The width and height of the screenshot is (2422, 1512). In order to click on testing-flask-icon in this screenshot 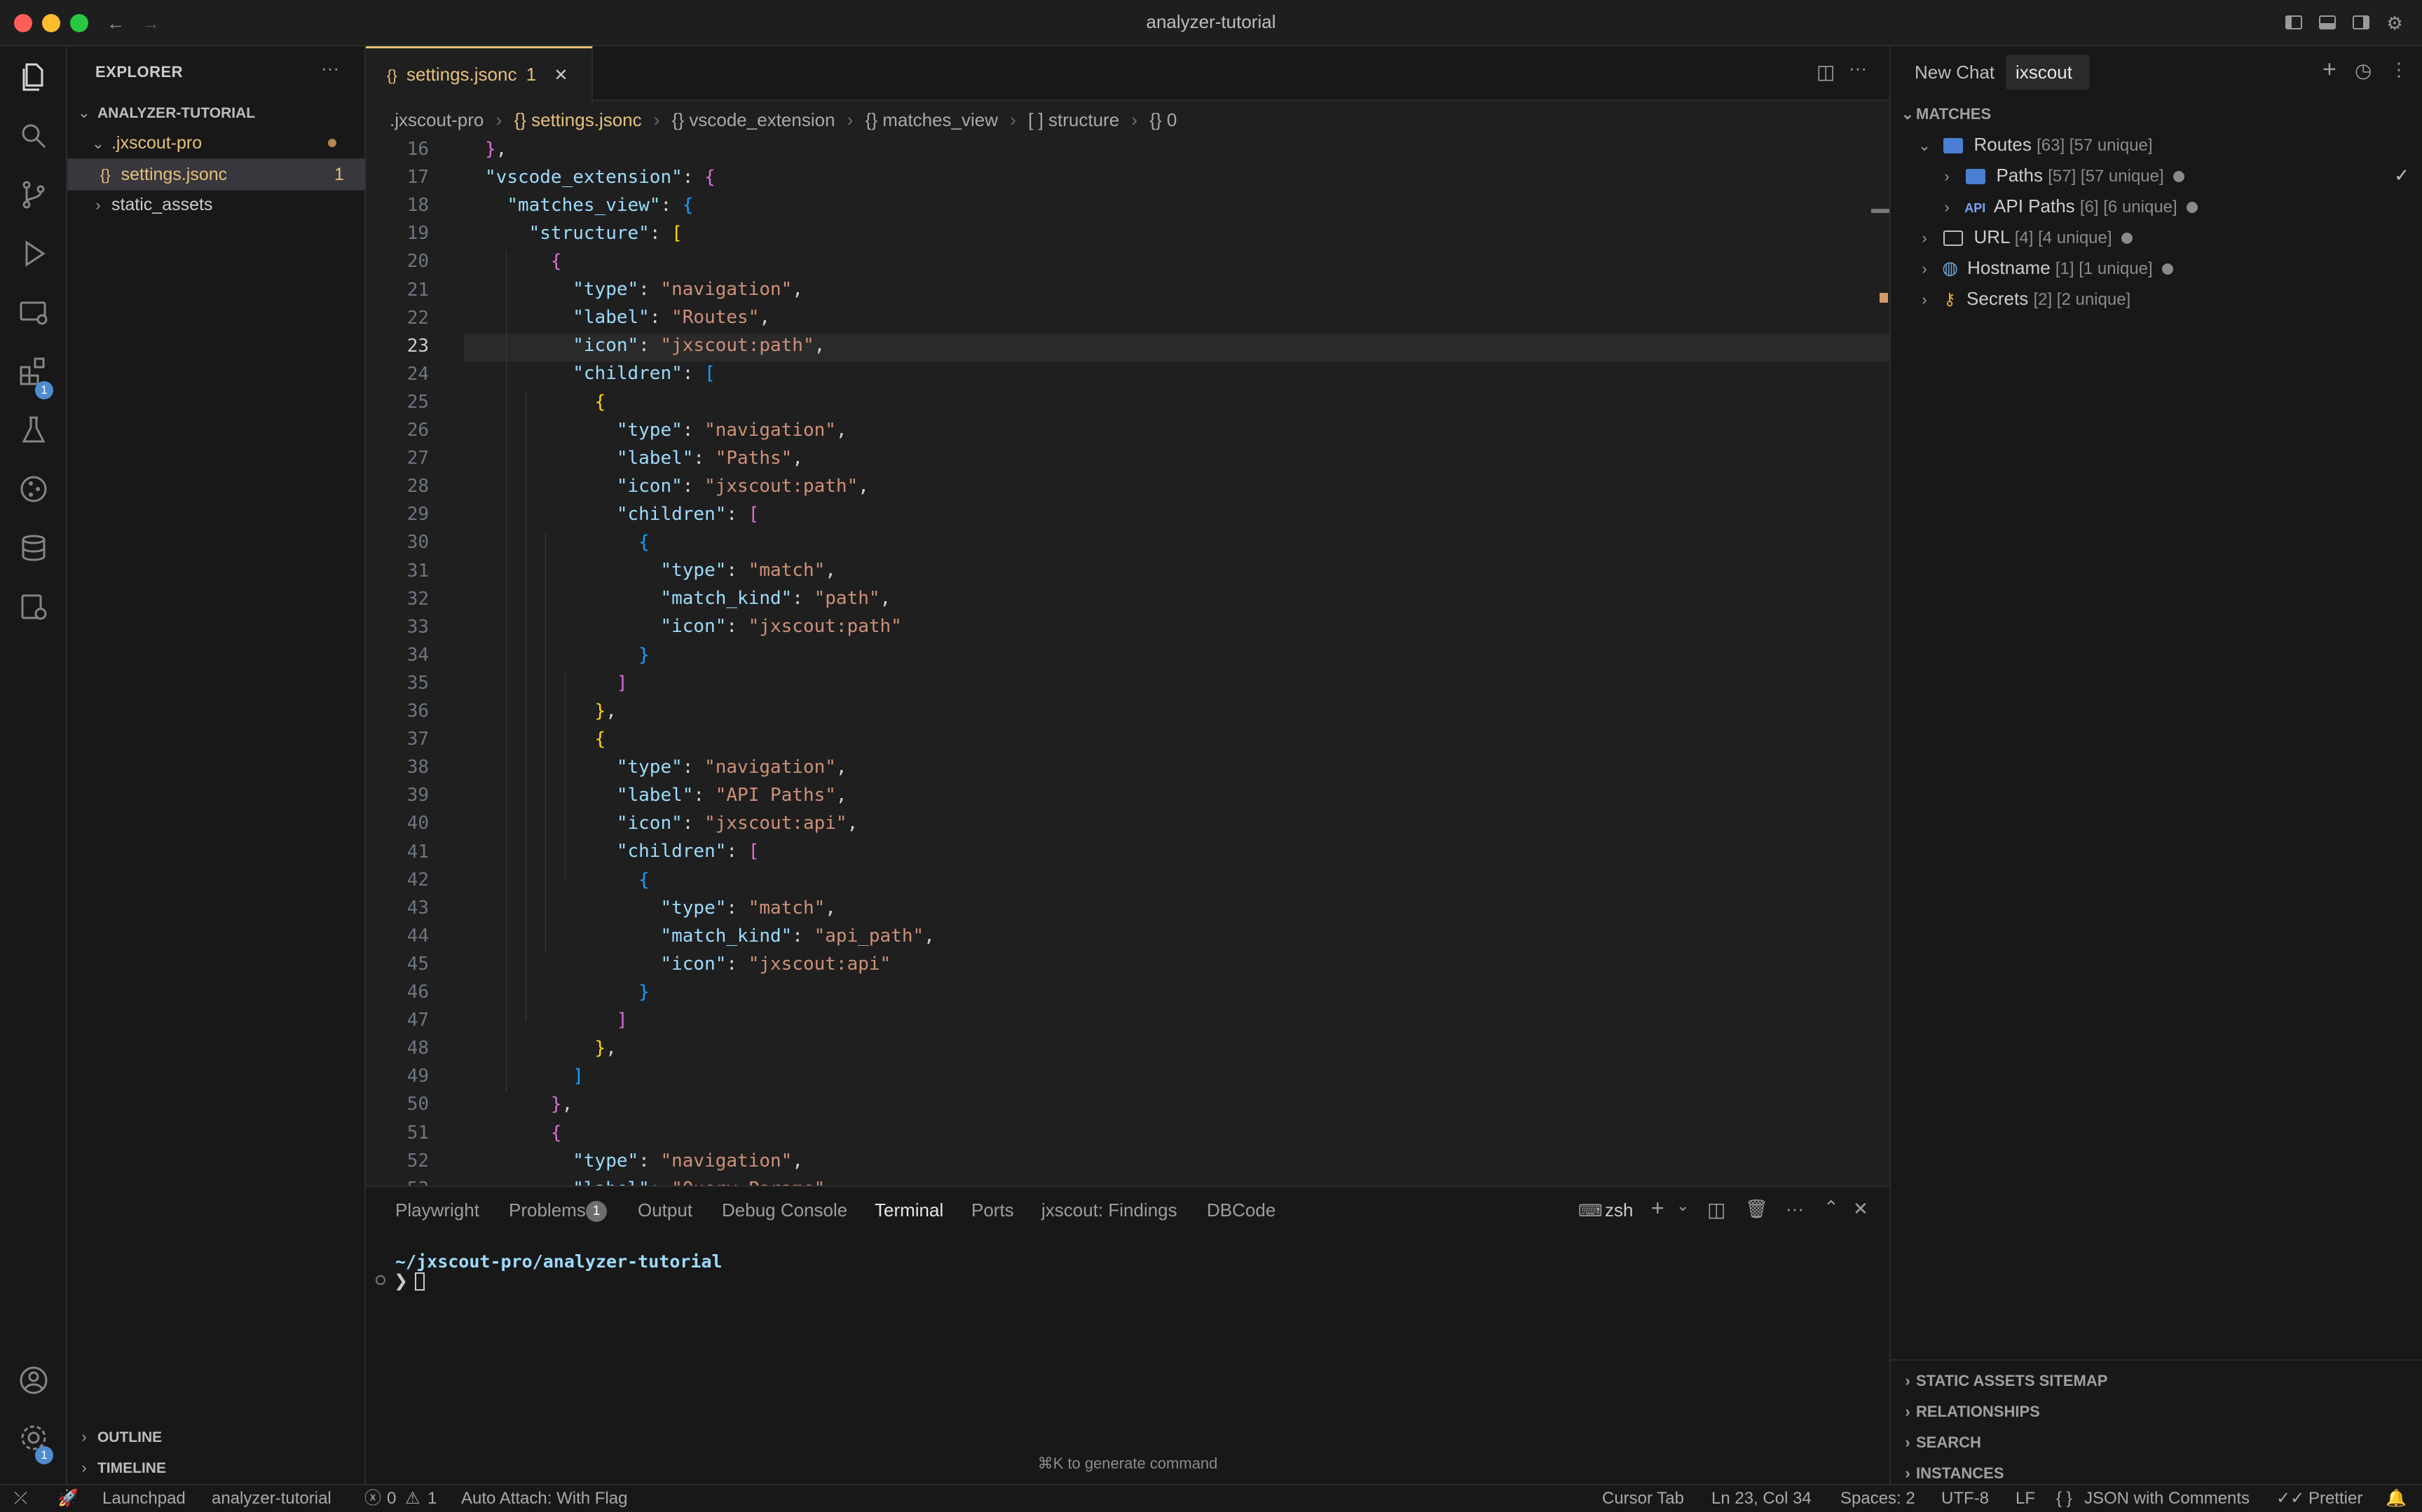, I will do `click(33, 430)`.